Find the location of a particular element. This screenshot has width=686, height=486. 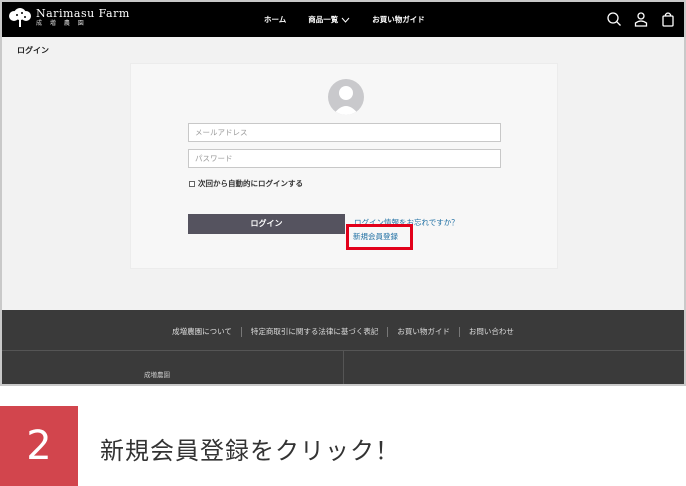

tree-logo-icon is located at coordinates (20, 17).